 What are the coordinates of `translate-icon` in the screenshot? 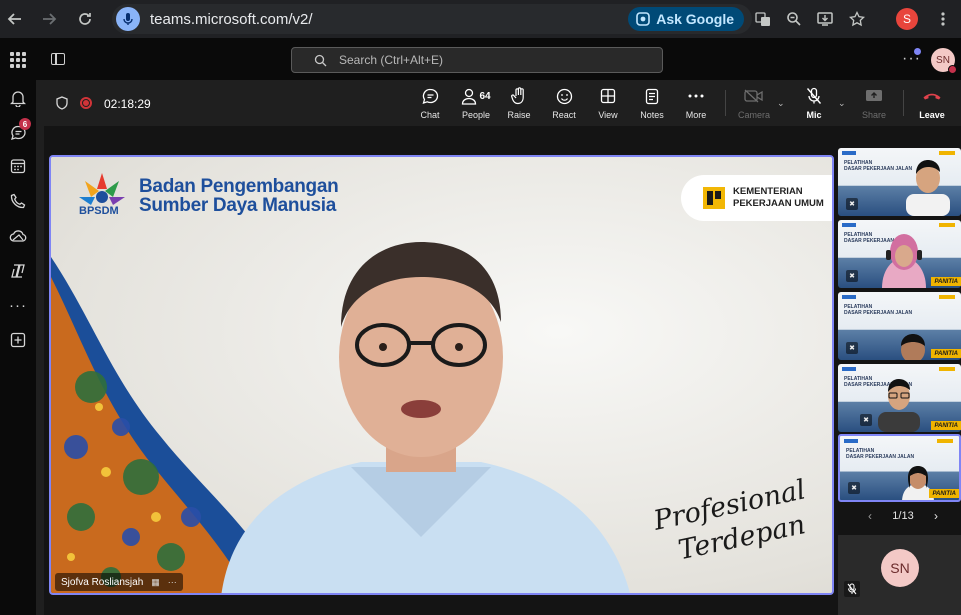 It's located at (763, 19).